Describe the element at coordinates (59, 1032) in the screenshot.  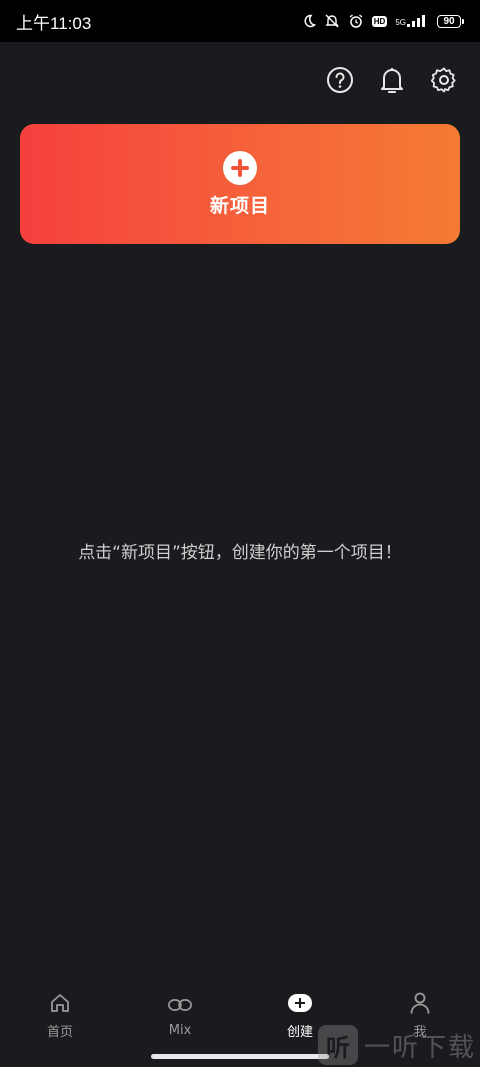
I see `nav-label-home: 首页` at that location.